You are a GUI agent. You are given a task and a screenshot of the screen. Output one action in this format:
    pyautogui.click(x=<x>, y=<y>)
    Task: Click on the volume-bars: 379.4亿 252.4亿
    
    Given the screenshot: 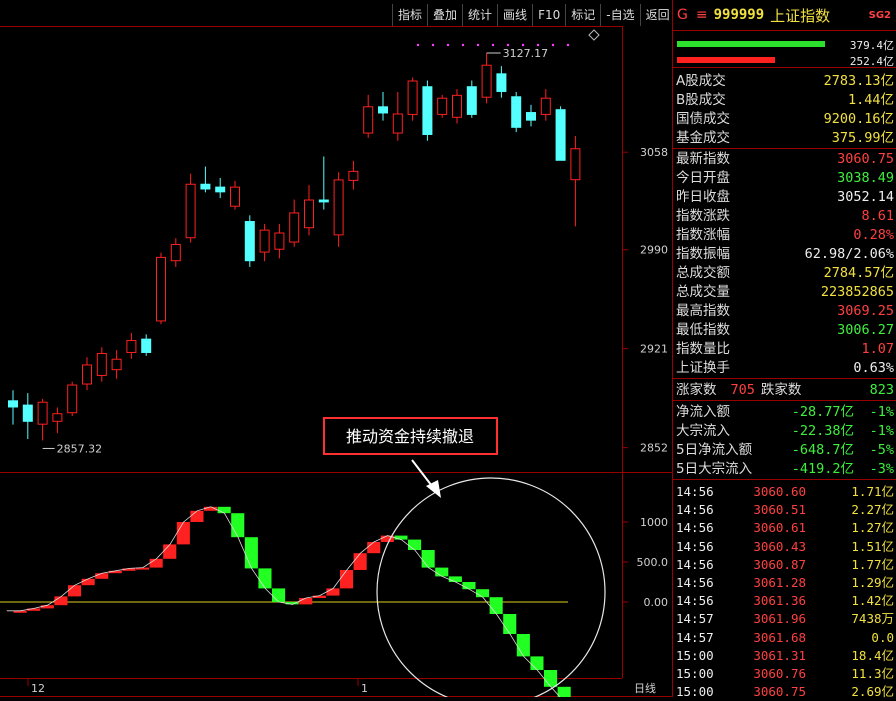 What is the action you would take?
    pyautogui.click(x=784, y=49)
    